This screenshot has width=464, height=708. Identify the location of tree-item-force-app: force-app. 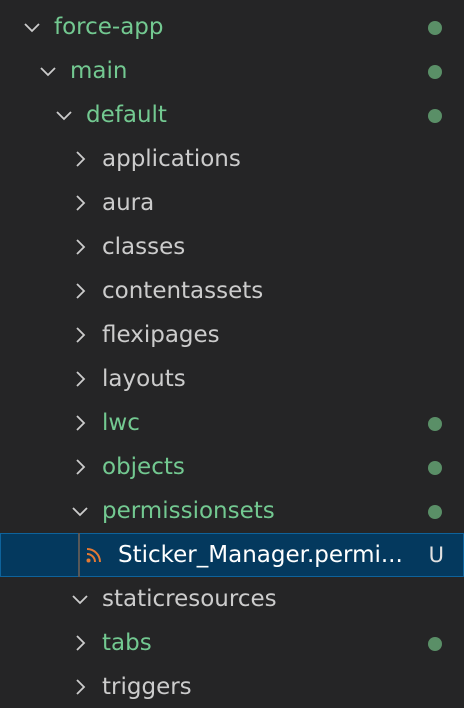
(232, 27).